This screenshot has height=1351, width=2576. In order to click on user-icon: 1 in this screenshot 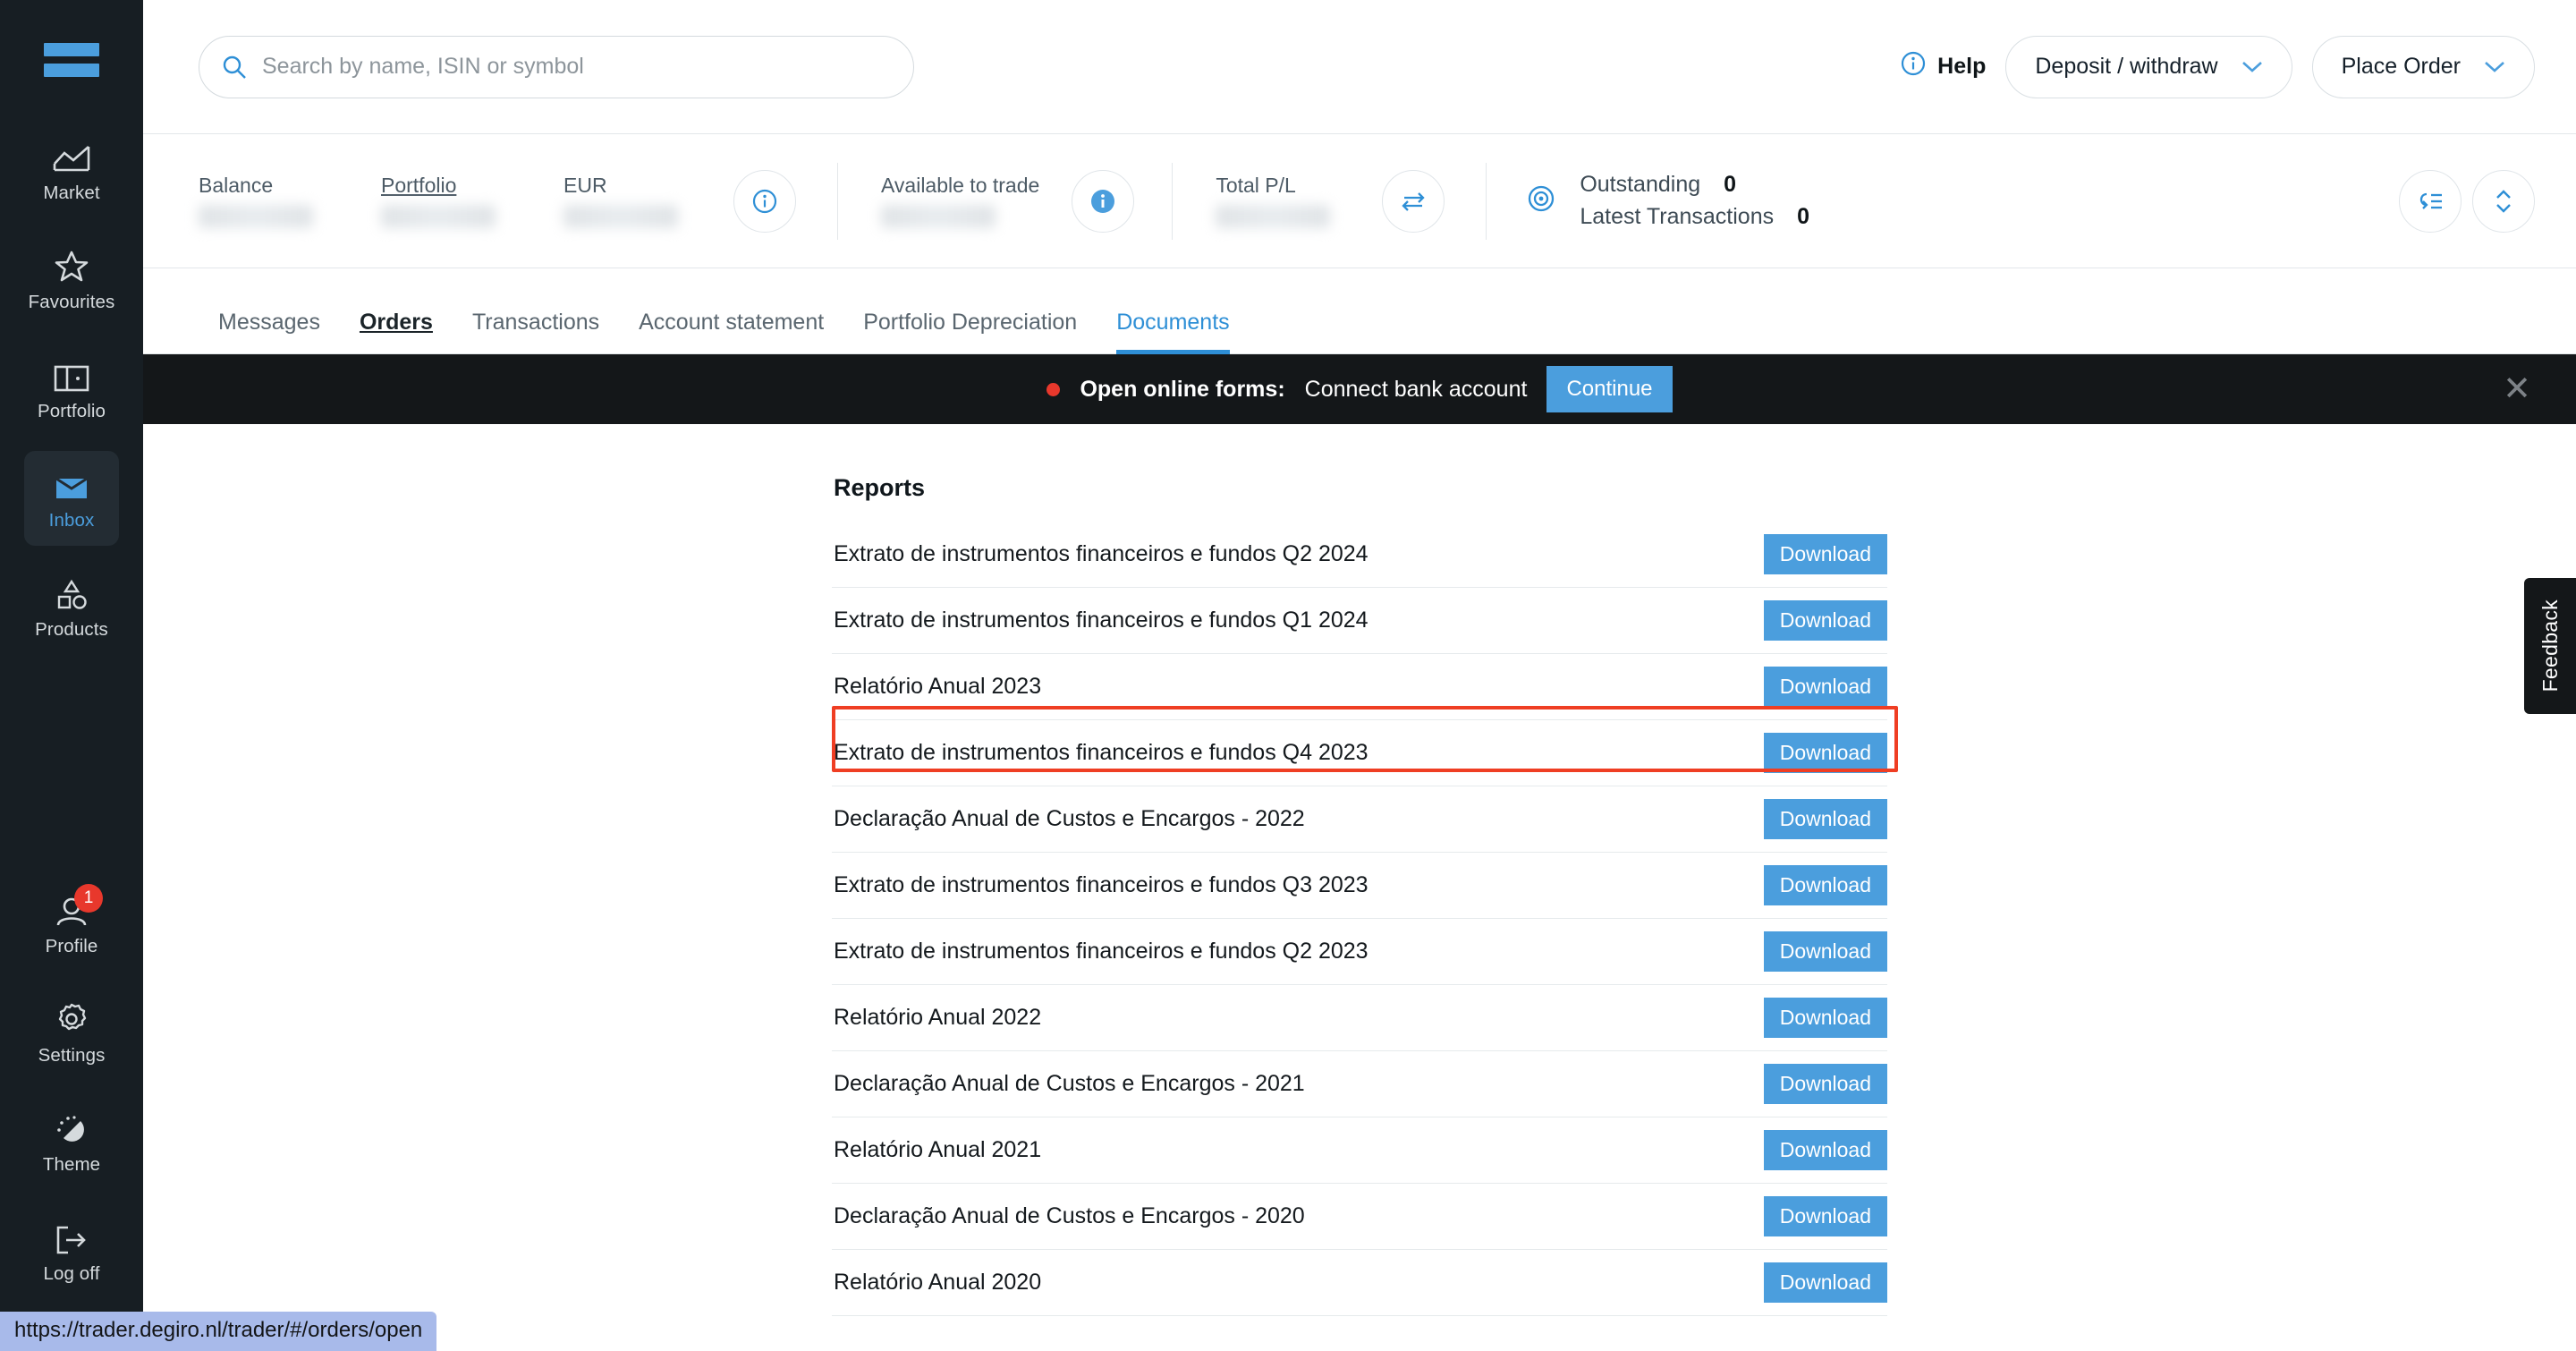, I will do `click(78, 905)`.